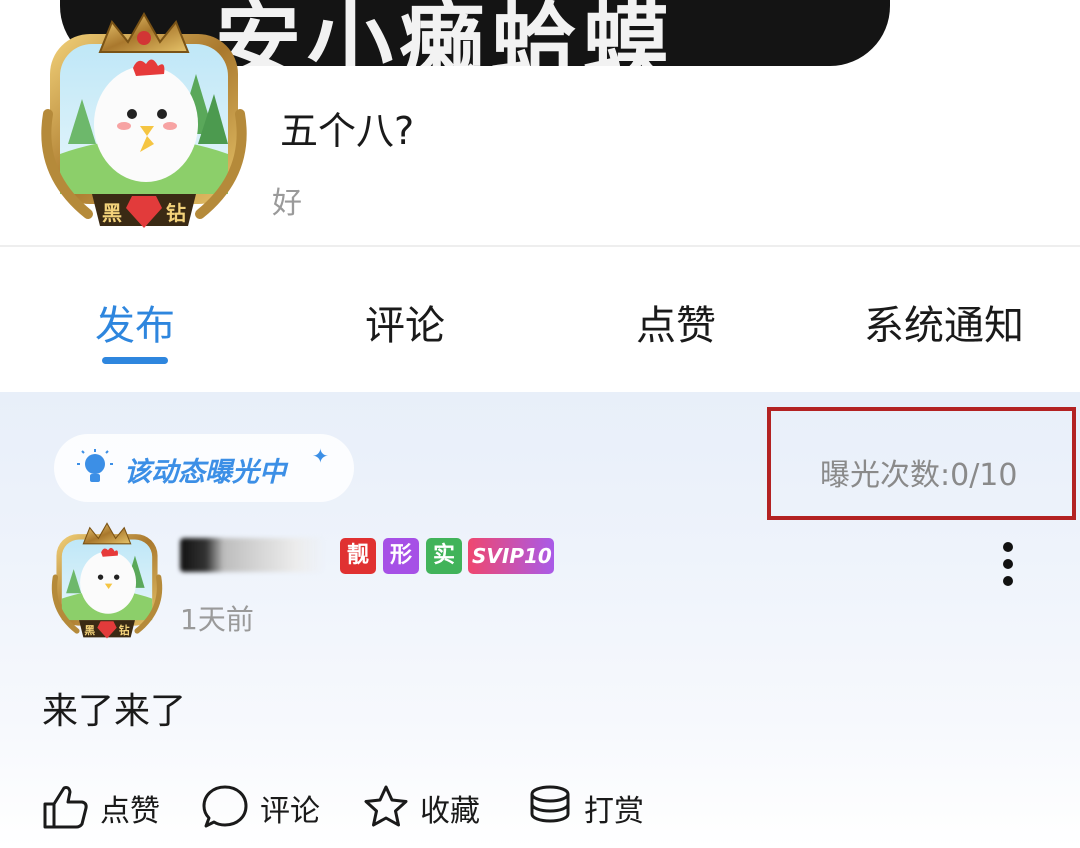 The image size is (1080, 848). Describe the element at coordinates (944, 322) in the screenshot. I see `tab-system-notifications: 系统通知` at that location.